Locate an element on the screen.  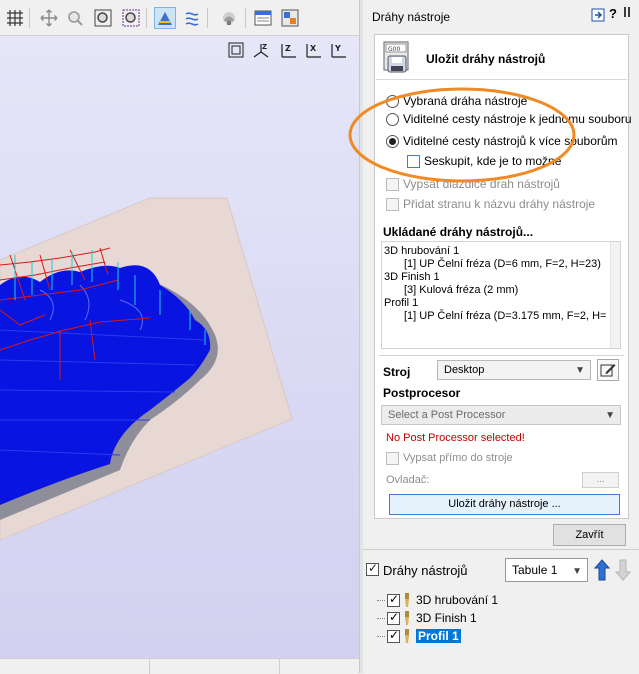
move-up-icon is located at coordinates (602, 570).